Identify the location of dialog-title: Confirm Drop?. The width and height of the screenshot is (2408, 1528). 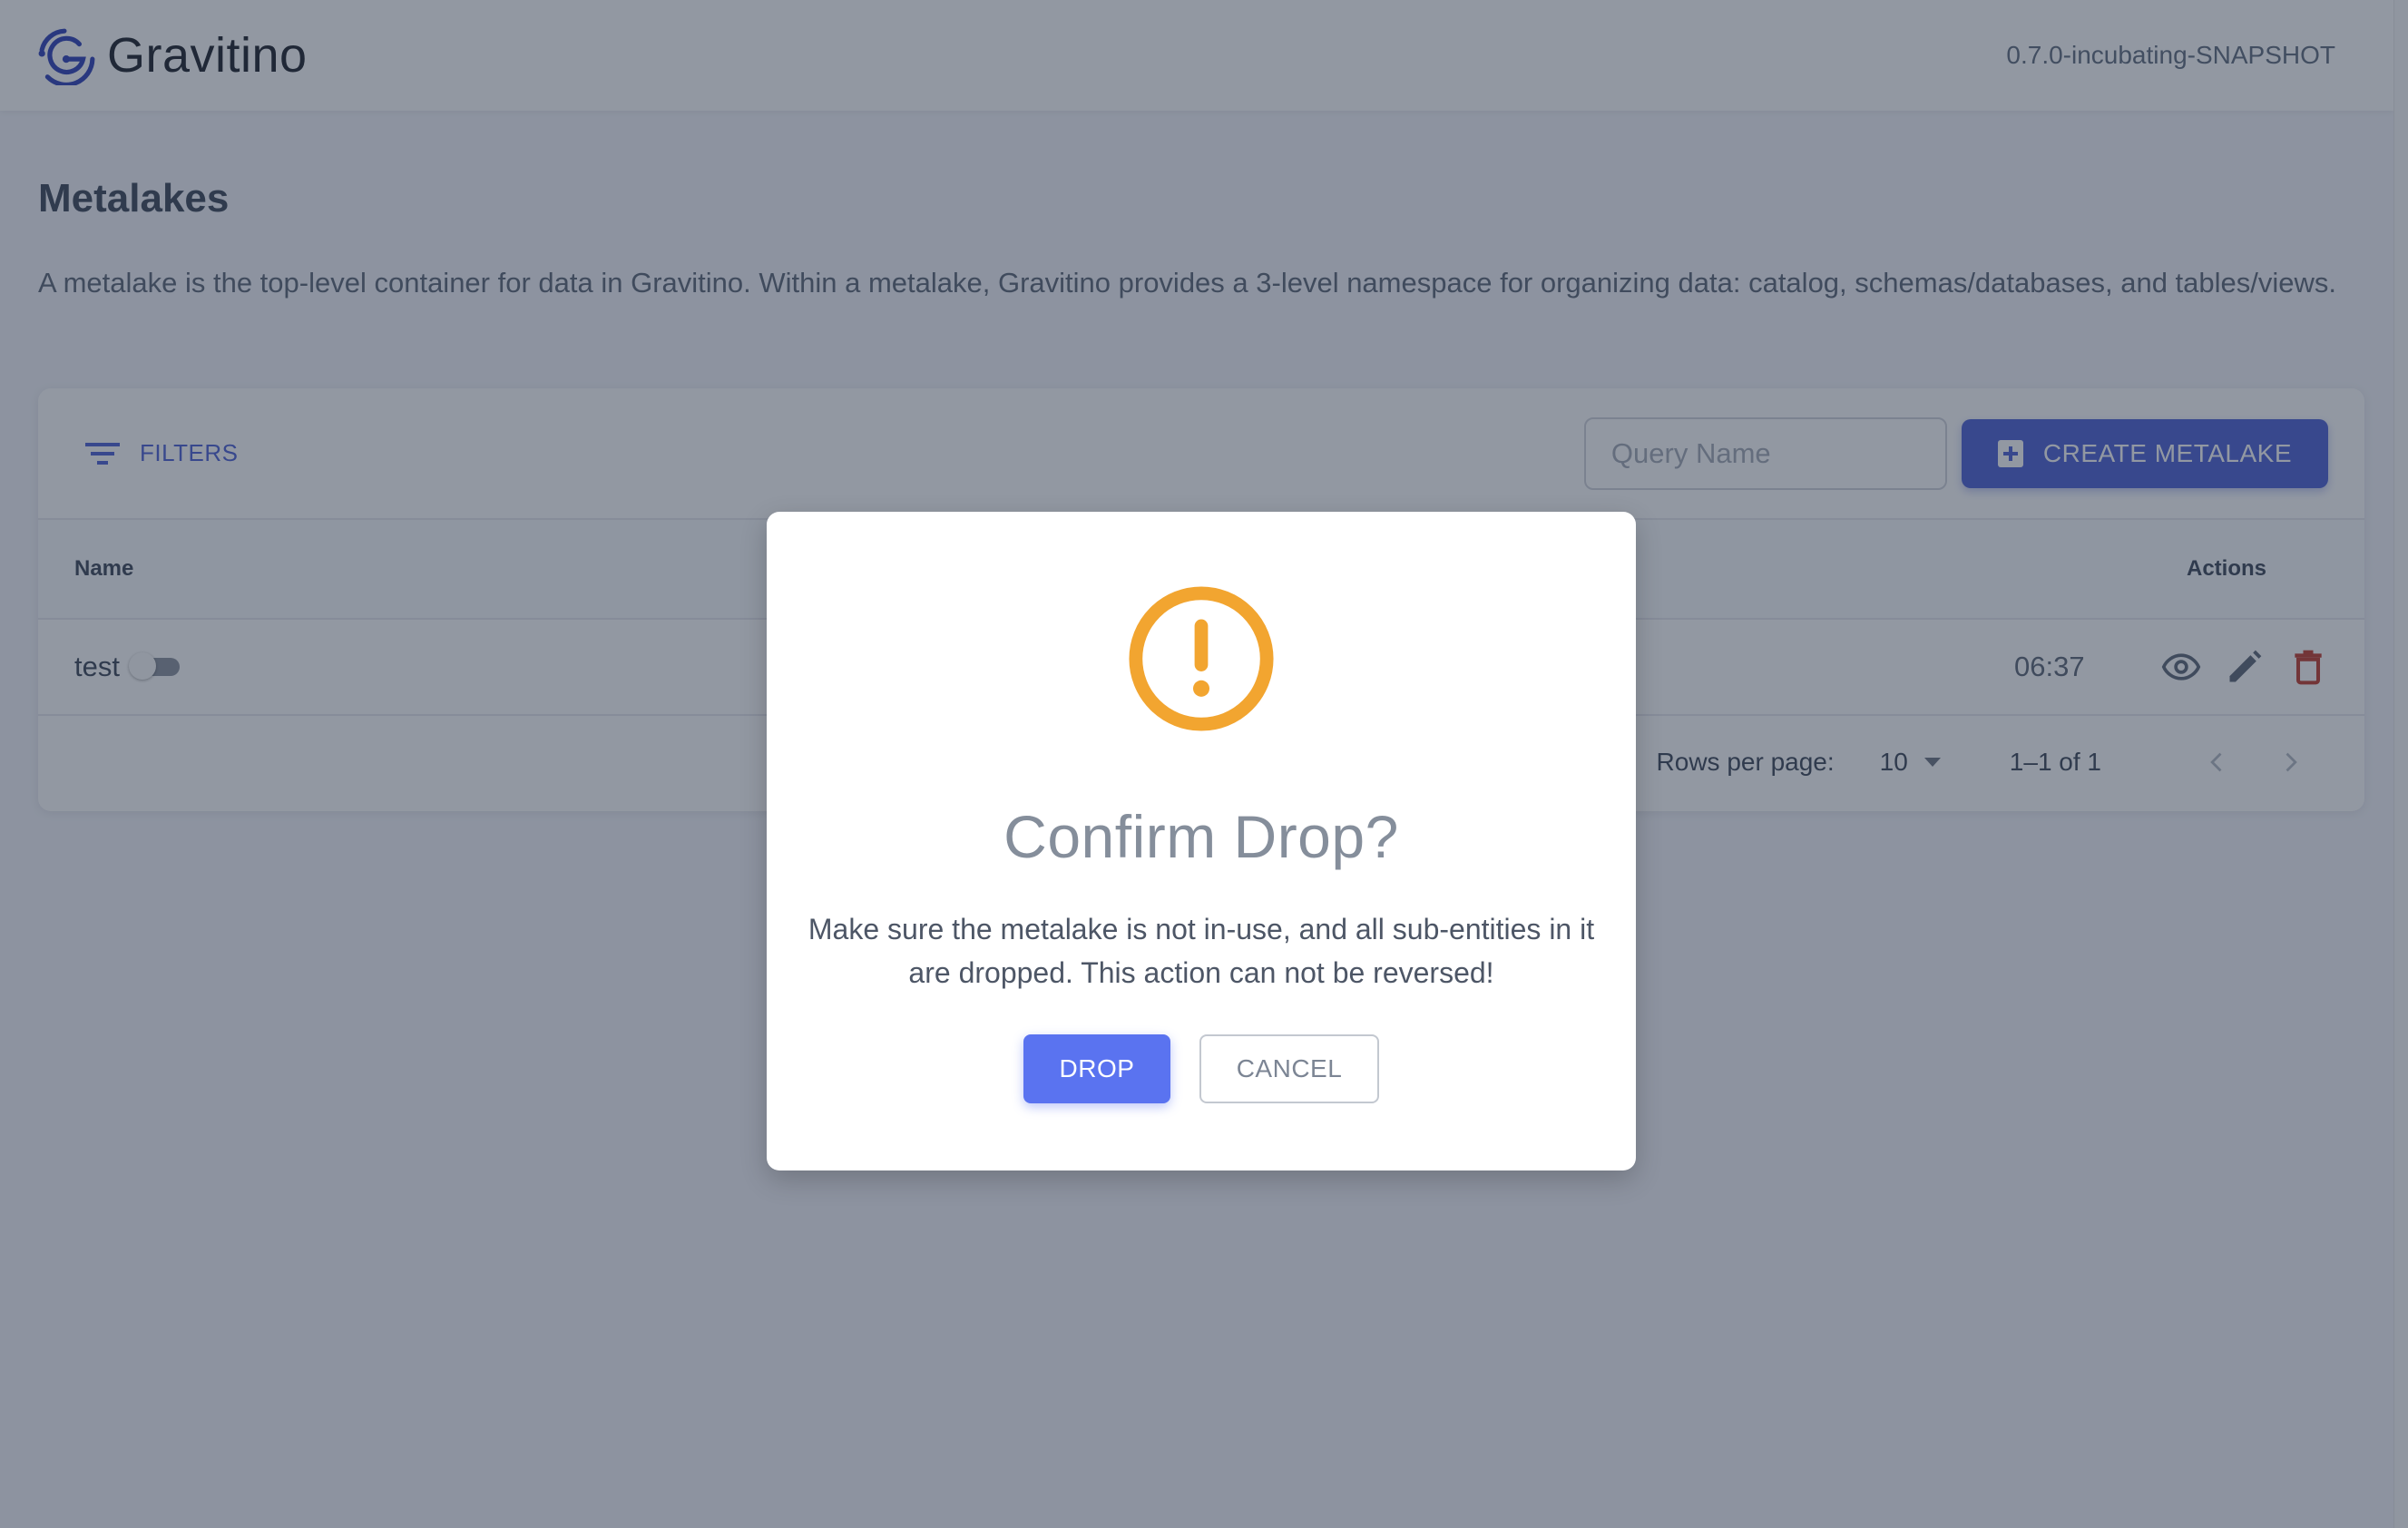
(1201, 836).